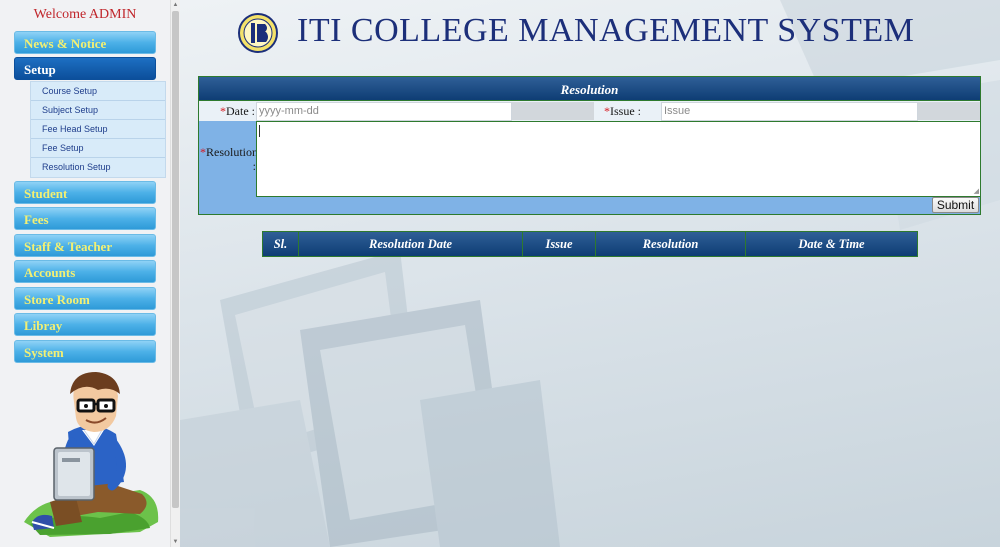  What do you see at coordinates (622, 111) in the screenshot?
I see `issue-label: *Issue :` at bounding box center [622, 111].